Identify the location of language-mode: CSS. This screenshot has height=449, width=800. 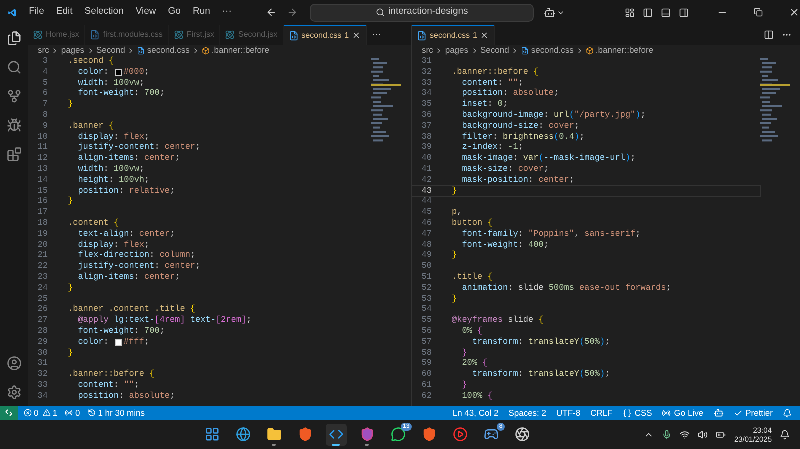
(643, 413).